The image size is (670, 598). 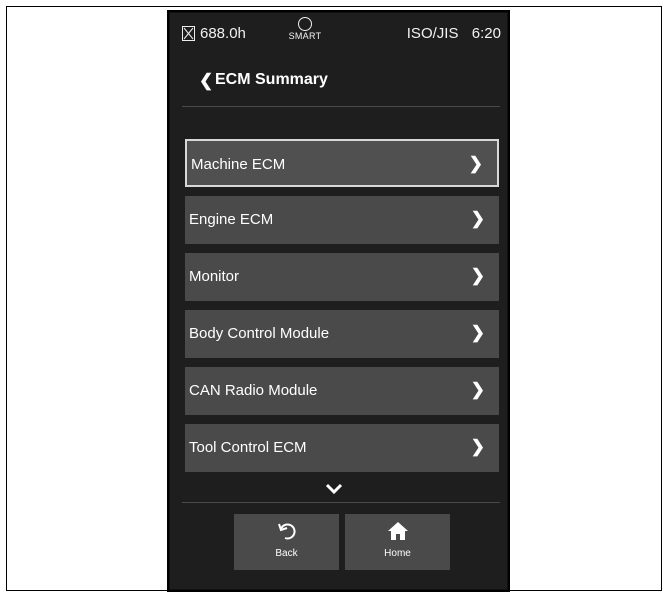 I want to click on smart-indicator: SMART, so click(x=305, y=29).